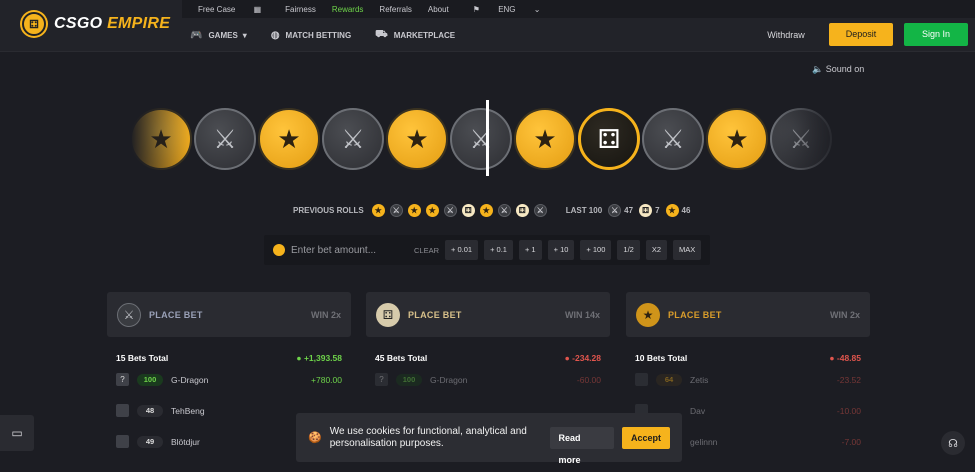 The height and width of the screenshot is (472, 975). I want to click on main-nav: 🎮 GAMES ▾ ◍ MATCH BETTING ⛟ MARKETPLACE, so click(334, 35).